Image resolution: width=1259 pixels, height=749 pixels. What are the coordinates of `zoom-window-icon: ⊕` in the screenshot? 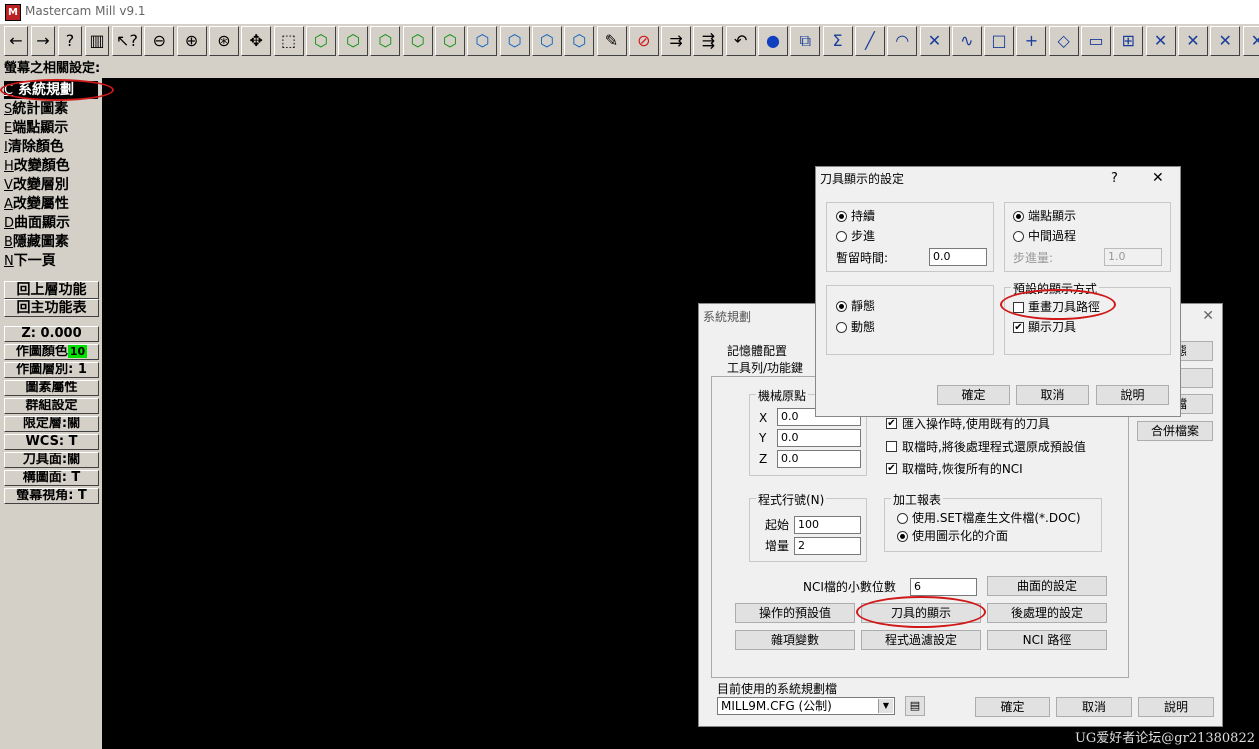 It's located at (191, 41).